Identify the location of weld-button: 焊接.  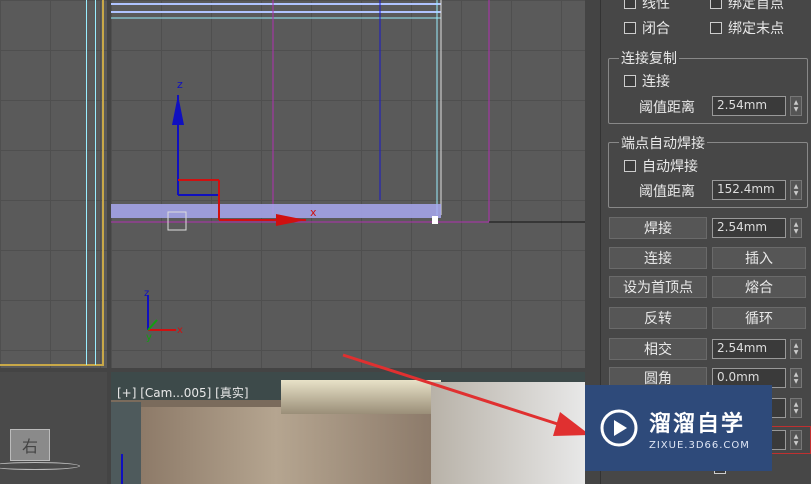
(658, 228).